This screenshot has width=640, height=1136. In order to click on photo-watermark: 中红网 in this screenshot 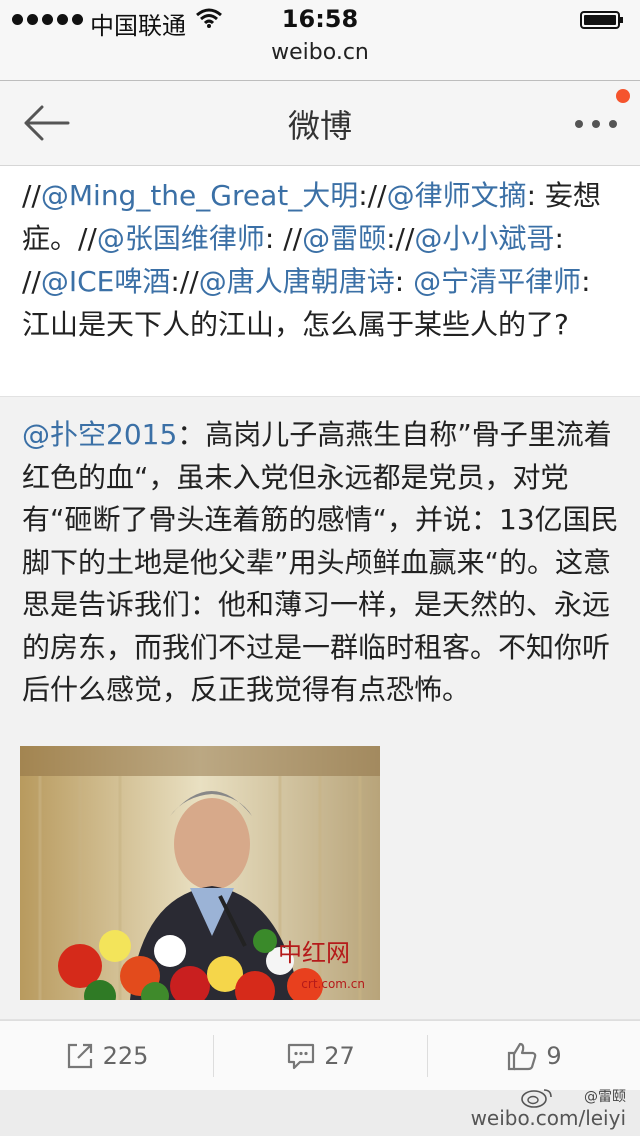, I will do `click(314, 953)`.